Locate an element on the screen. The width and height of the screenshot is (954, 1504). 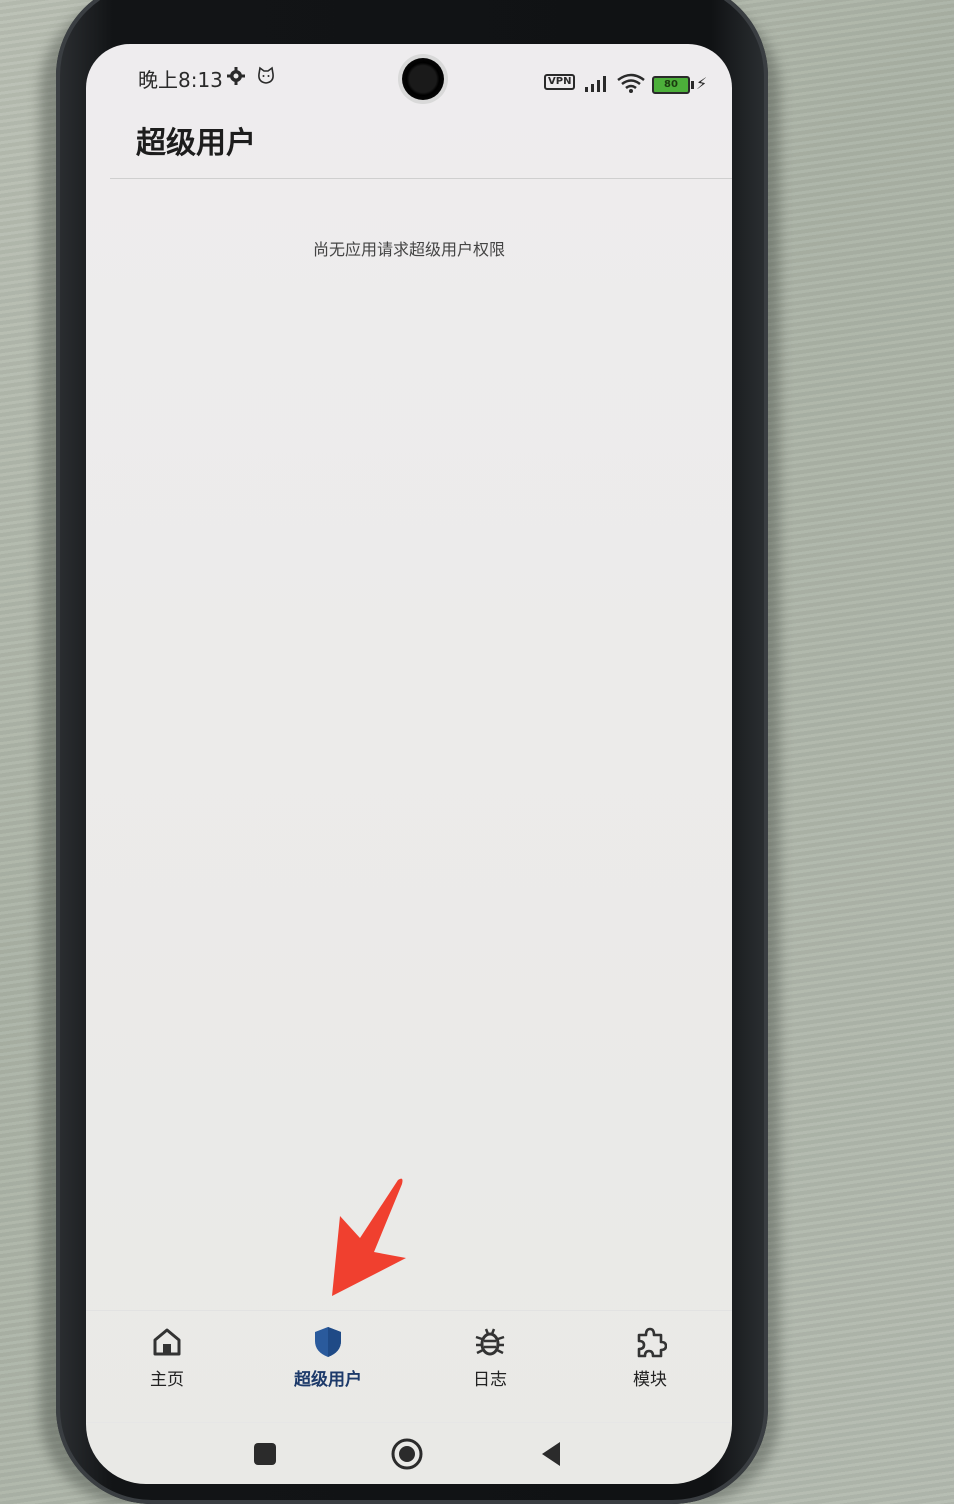
recents-button is located at coordinates (265, 1454).